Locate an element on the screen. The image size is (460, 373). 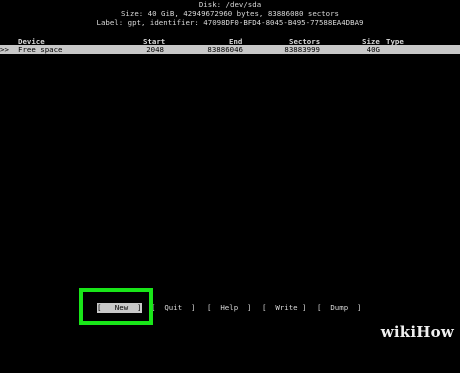
row-sectors: 83883999 is located at coordinates (302, 49).